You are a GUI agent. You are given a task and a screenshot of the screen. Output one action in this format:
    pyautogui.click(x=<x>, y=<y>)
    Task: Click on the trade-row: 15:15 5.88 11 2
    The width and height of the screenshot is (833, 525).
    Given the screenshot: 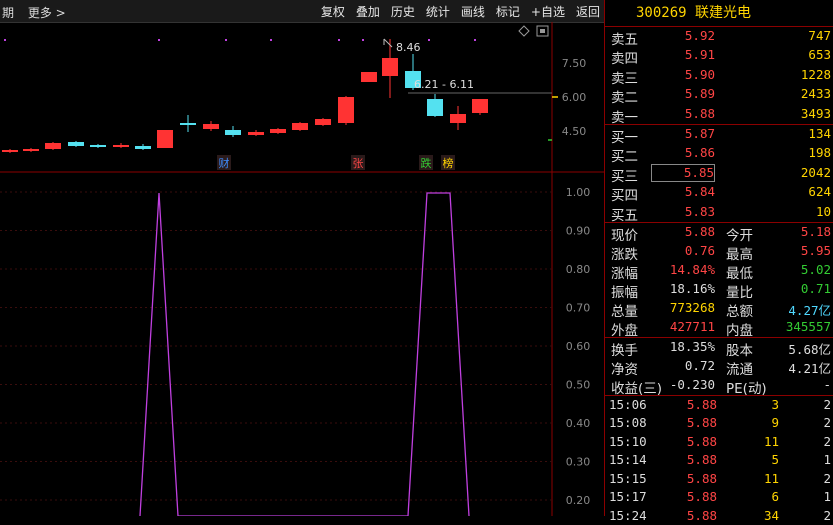 What is the action you would take?
    pyautogui.click(x=719, y=479)
    